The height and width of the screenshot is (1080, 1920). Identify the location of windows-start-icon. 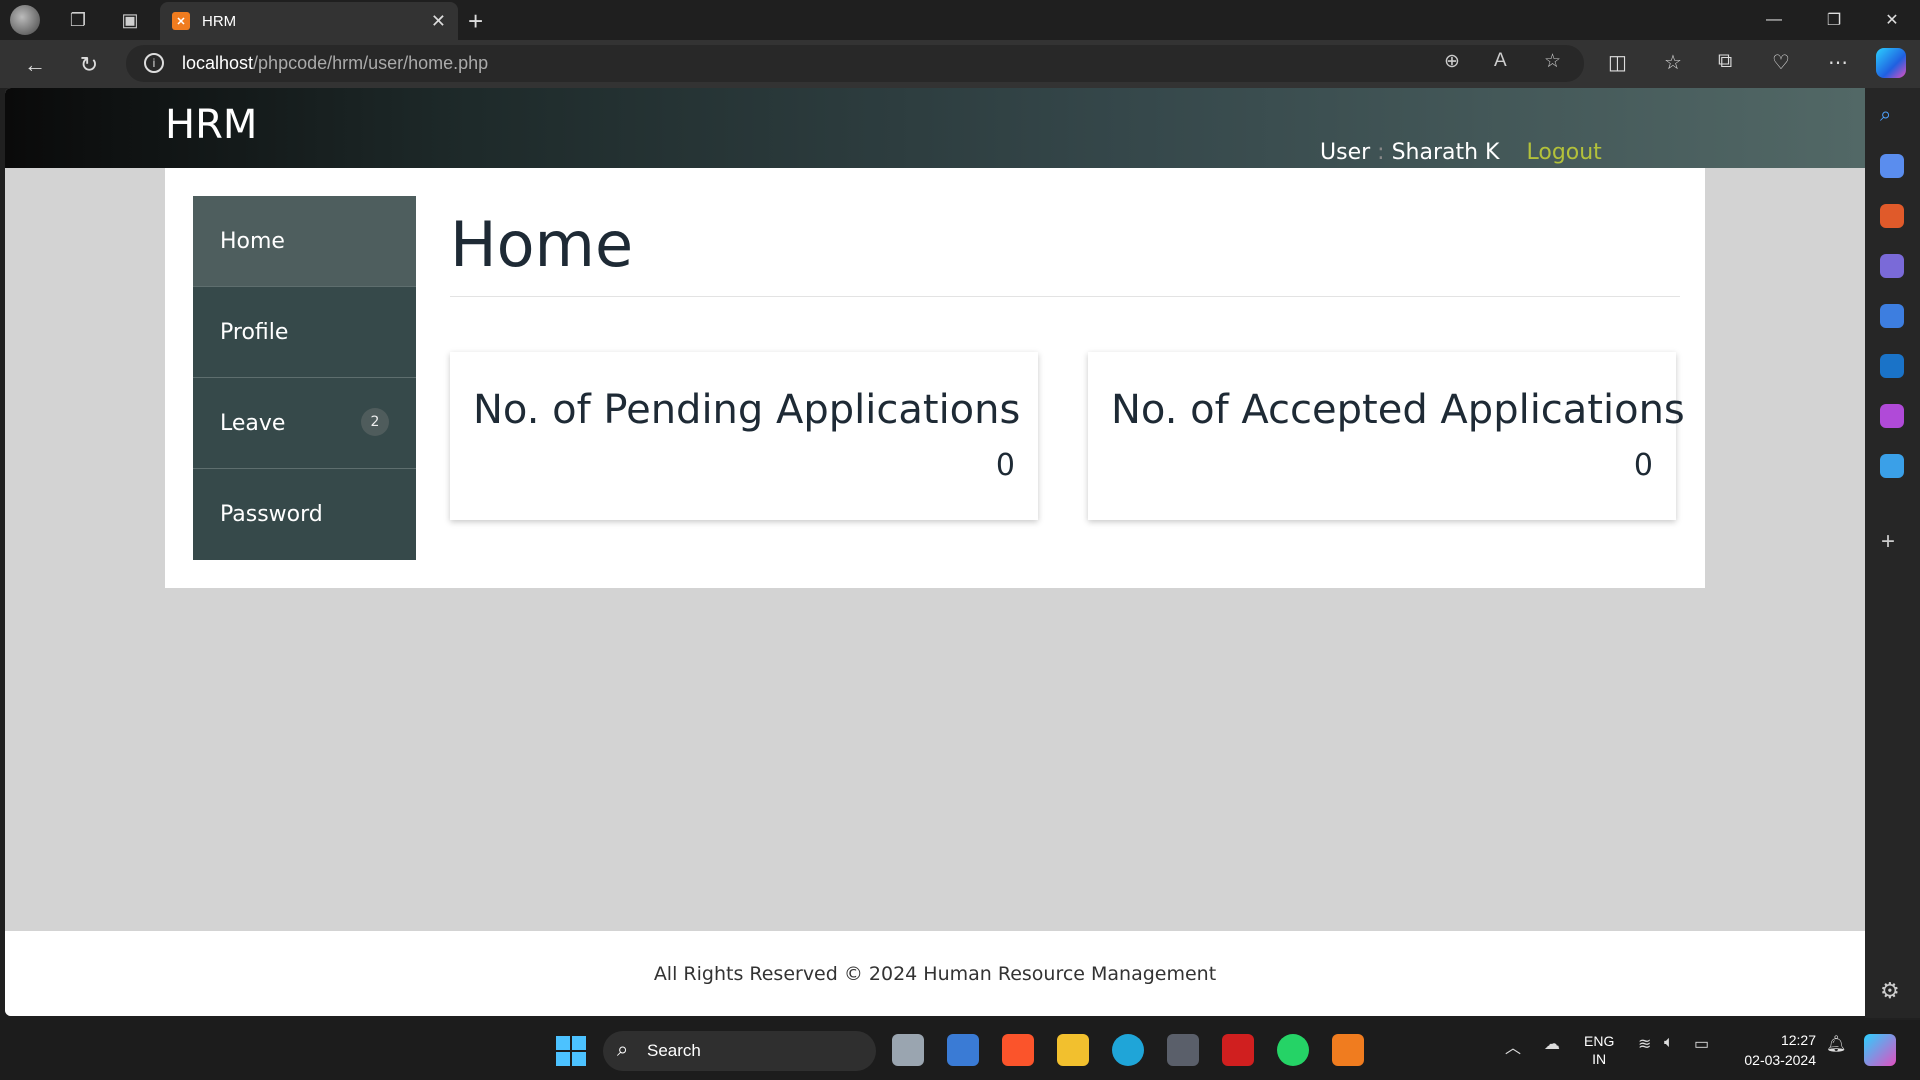
(571, 1051).